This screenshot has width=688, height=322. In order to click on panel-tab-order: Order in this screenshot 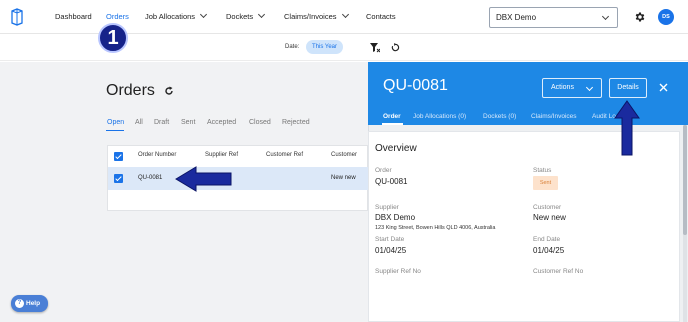, I will do `click(392, 116)`.